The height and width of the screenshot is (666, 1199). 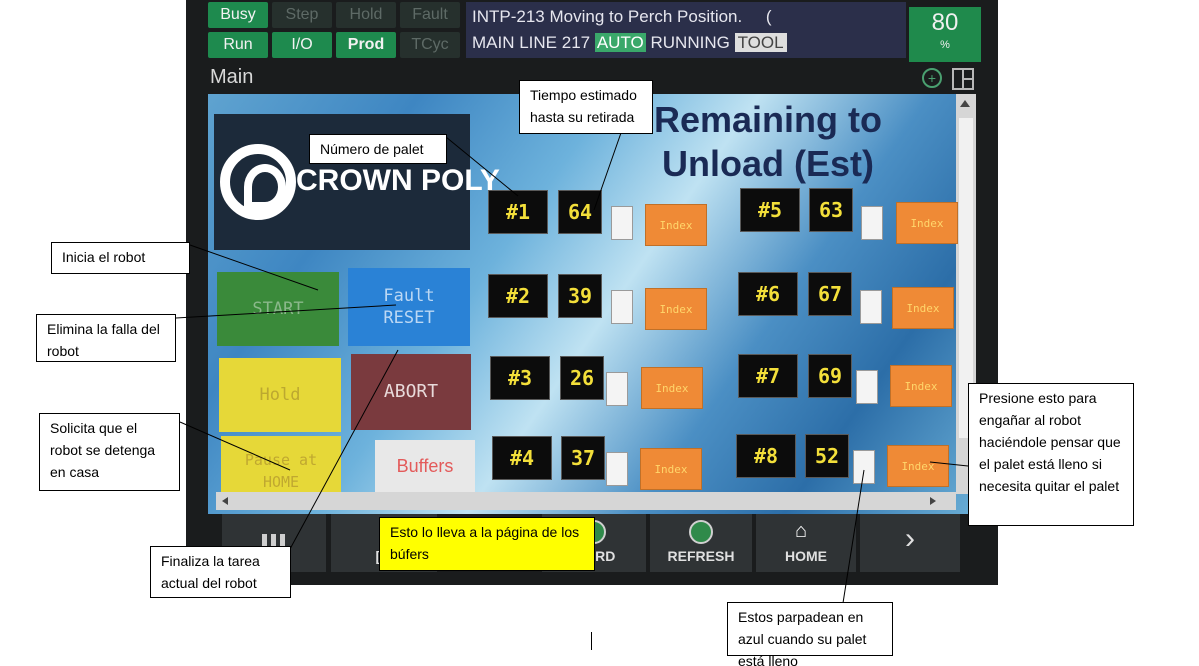 I want to click on speed-value: 80, so click(x=945, y=22).